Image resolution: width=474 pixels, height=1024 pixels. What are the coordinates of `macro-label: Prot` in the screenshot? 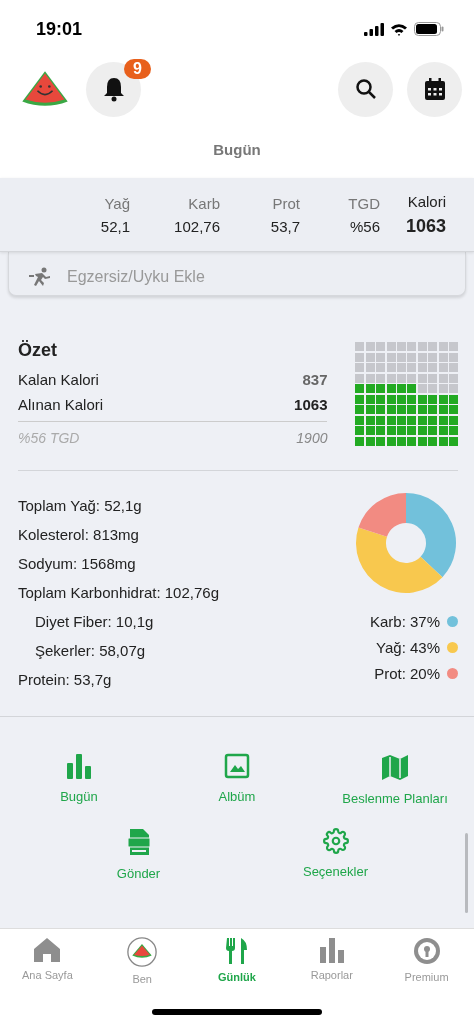 It's located at (286, 203).